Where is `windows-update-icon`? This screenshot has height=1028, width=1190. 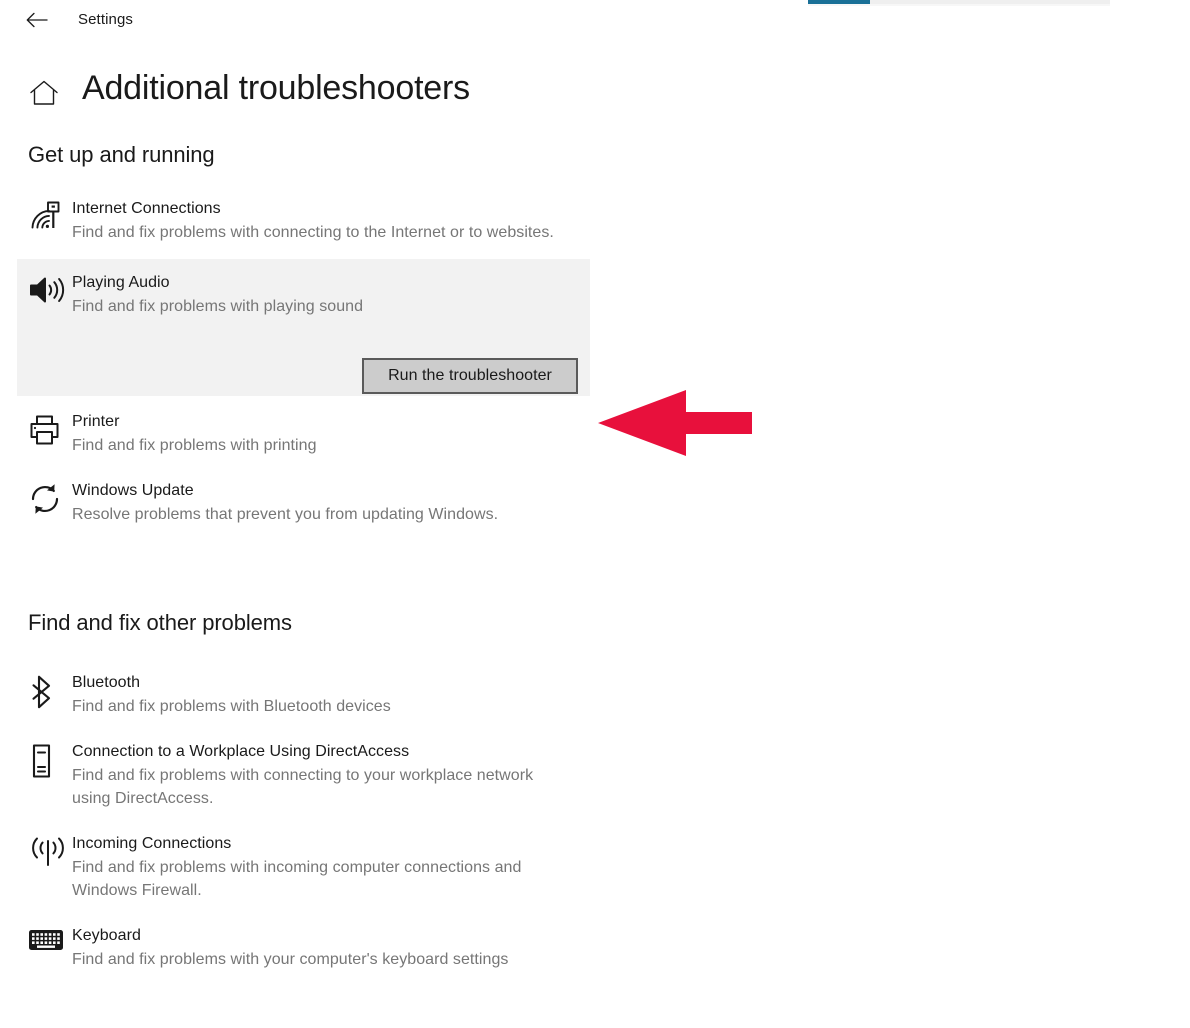 windows-update-icon is located at coordinates (50, 498).